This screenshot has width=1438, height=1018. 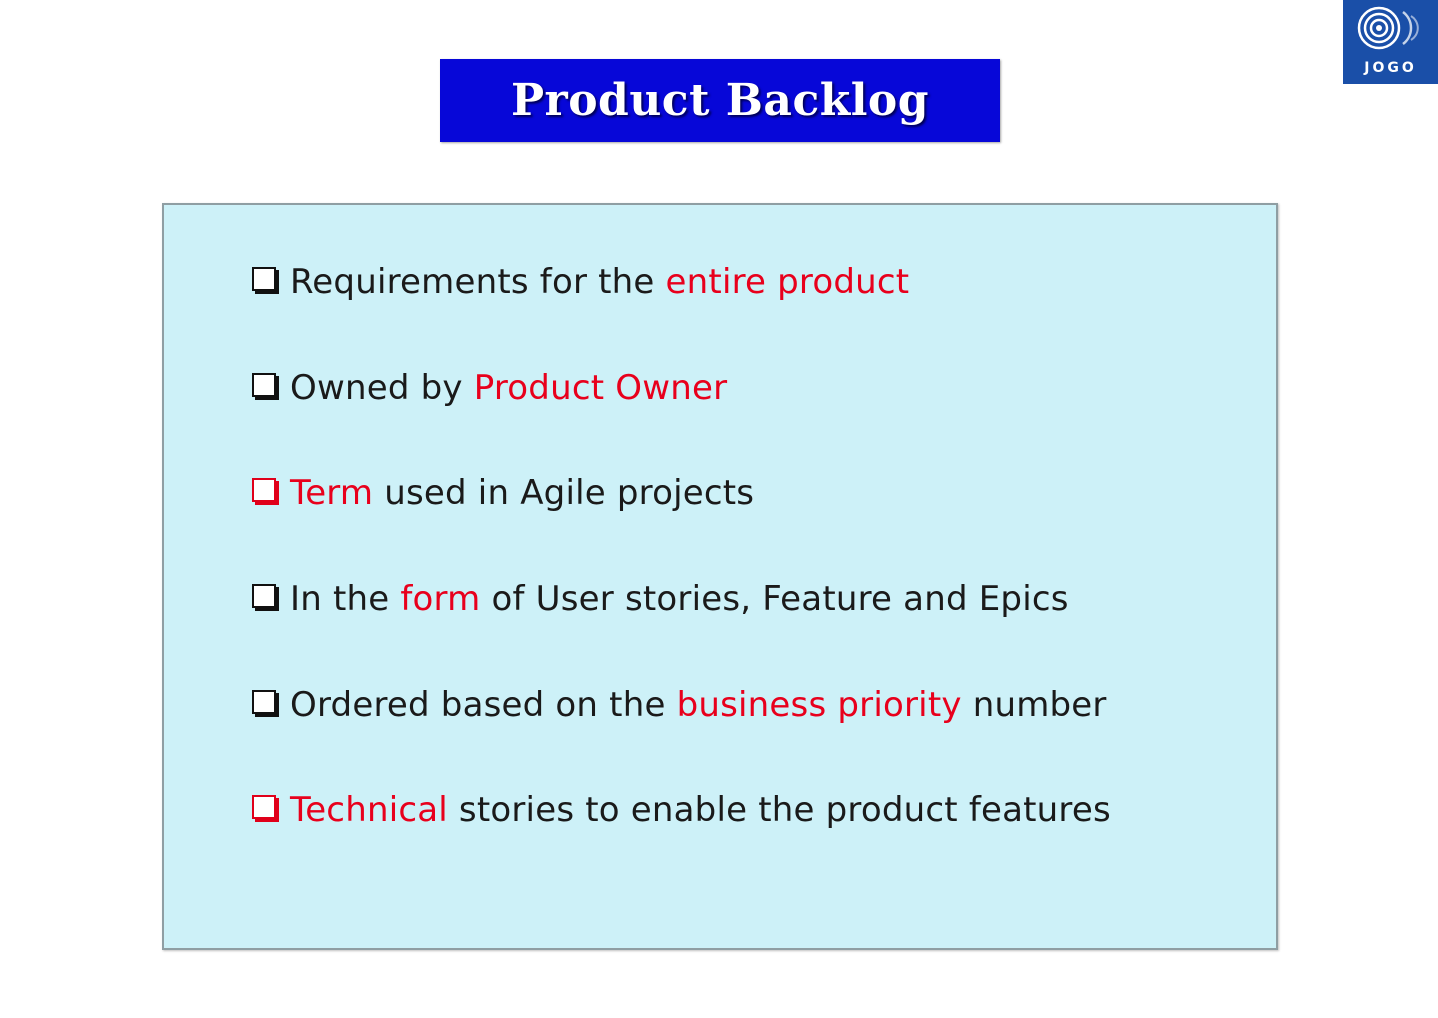 I want to click on bullet-text-tail: number, so click(x=1034, y=705).